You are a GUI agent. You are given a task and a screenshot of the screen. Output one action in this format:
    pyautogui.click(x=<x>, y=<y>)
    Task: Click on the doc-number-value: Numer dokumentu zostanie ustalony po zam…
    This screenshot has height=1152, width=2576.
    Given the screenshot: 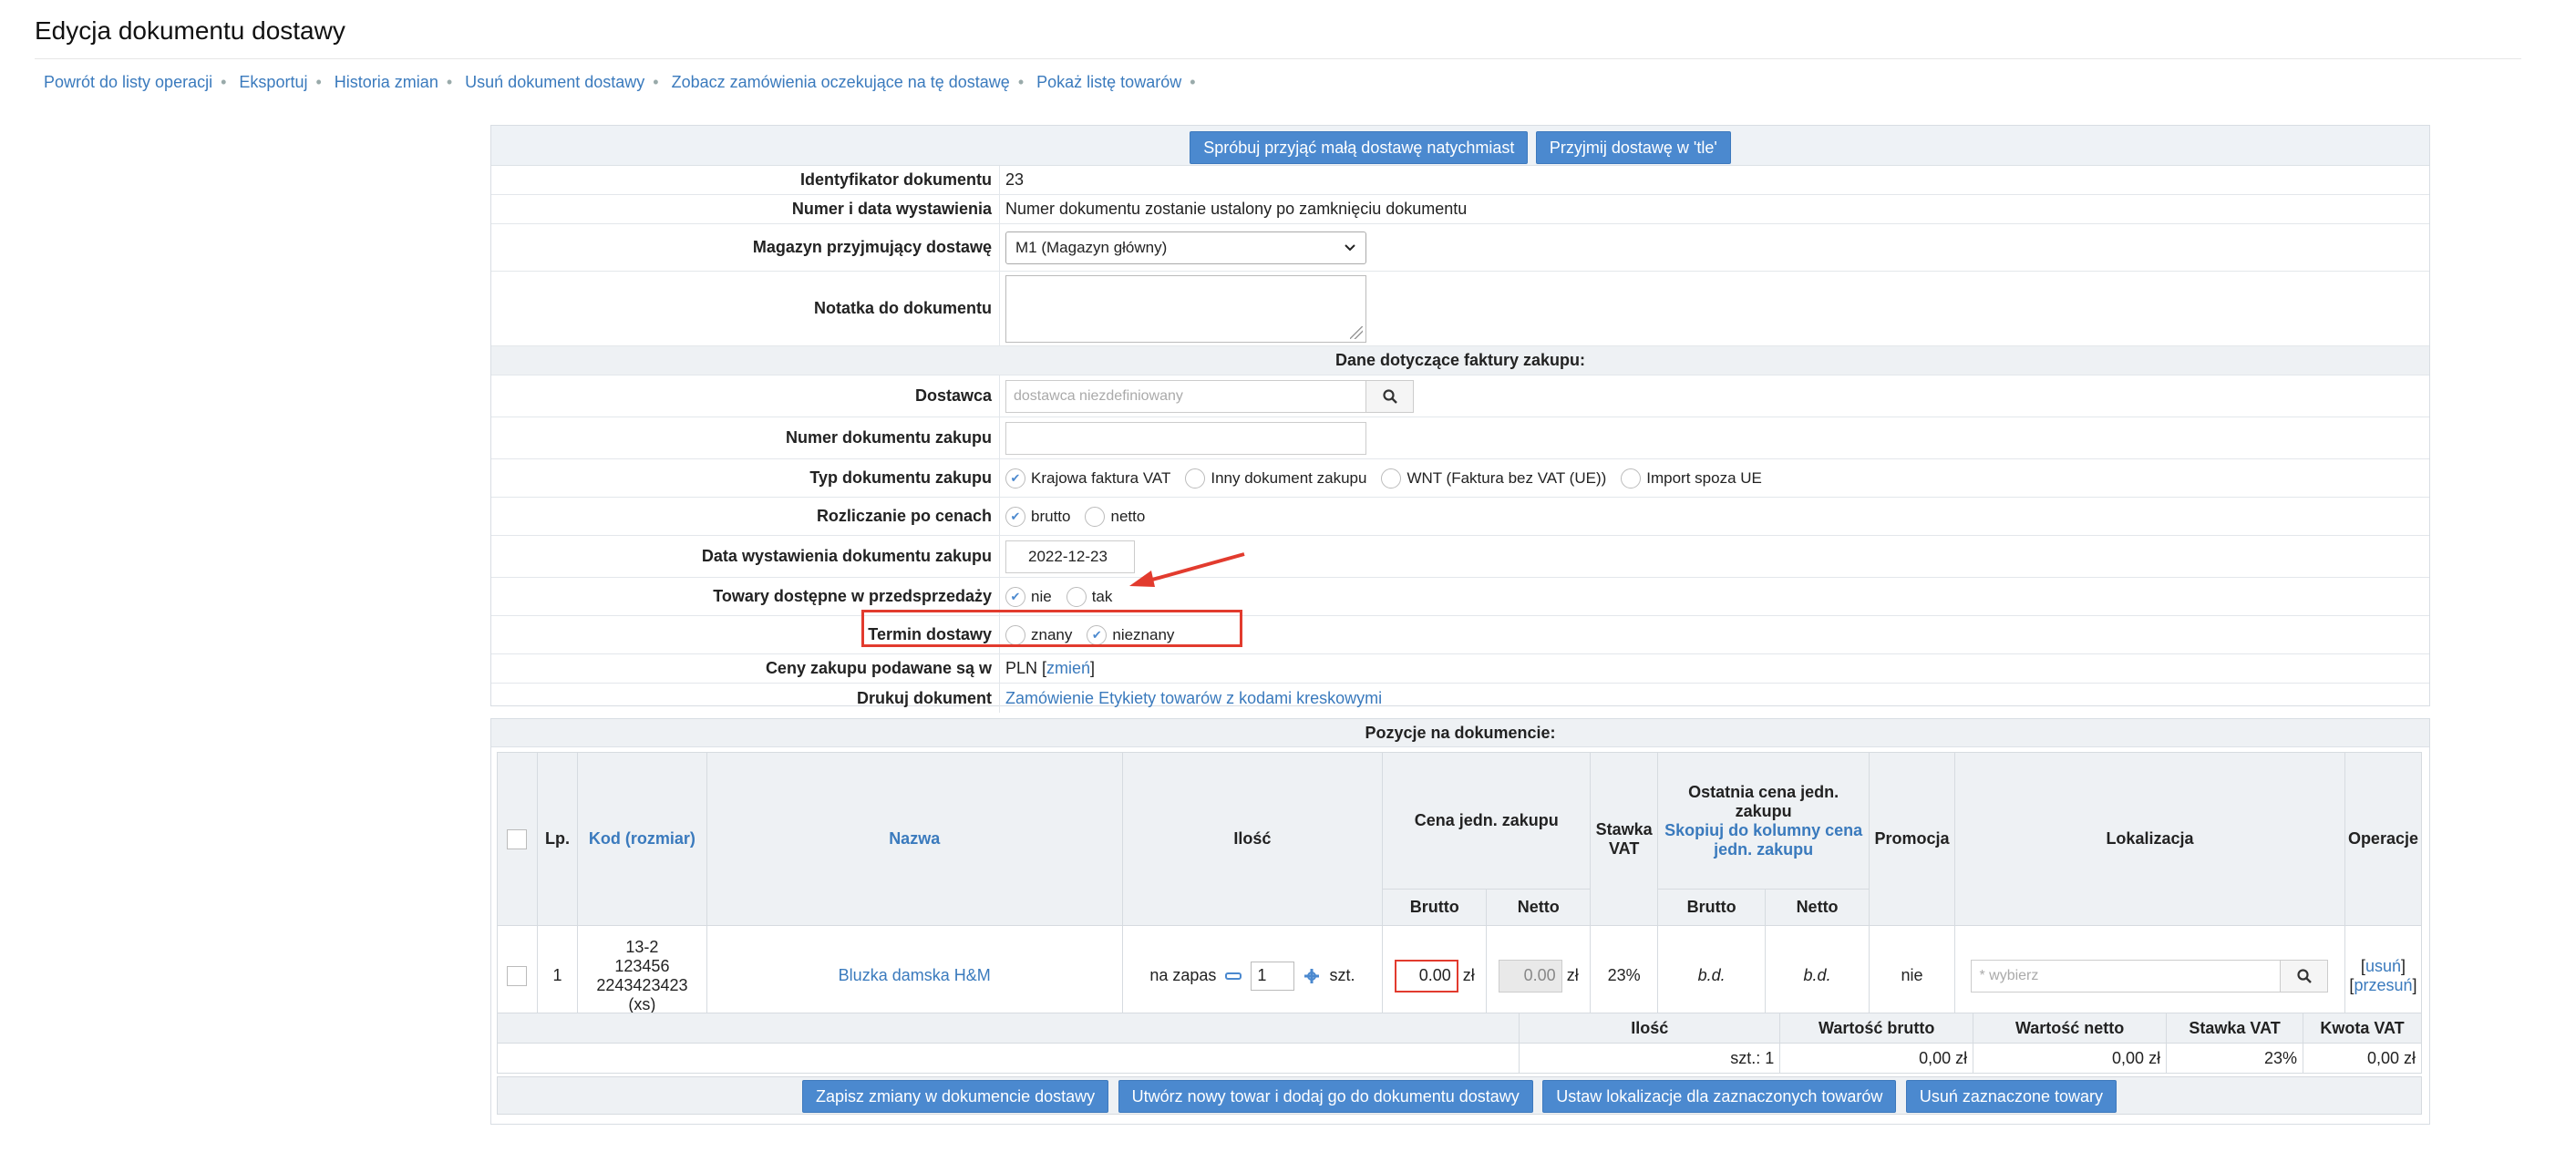 What is the action you would take?
    pyautogui.click(x=1236, y=209)
    